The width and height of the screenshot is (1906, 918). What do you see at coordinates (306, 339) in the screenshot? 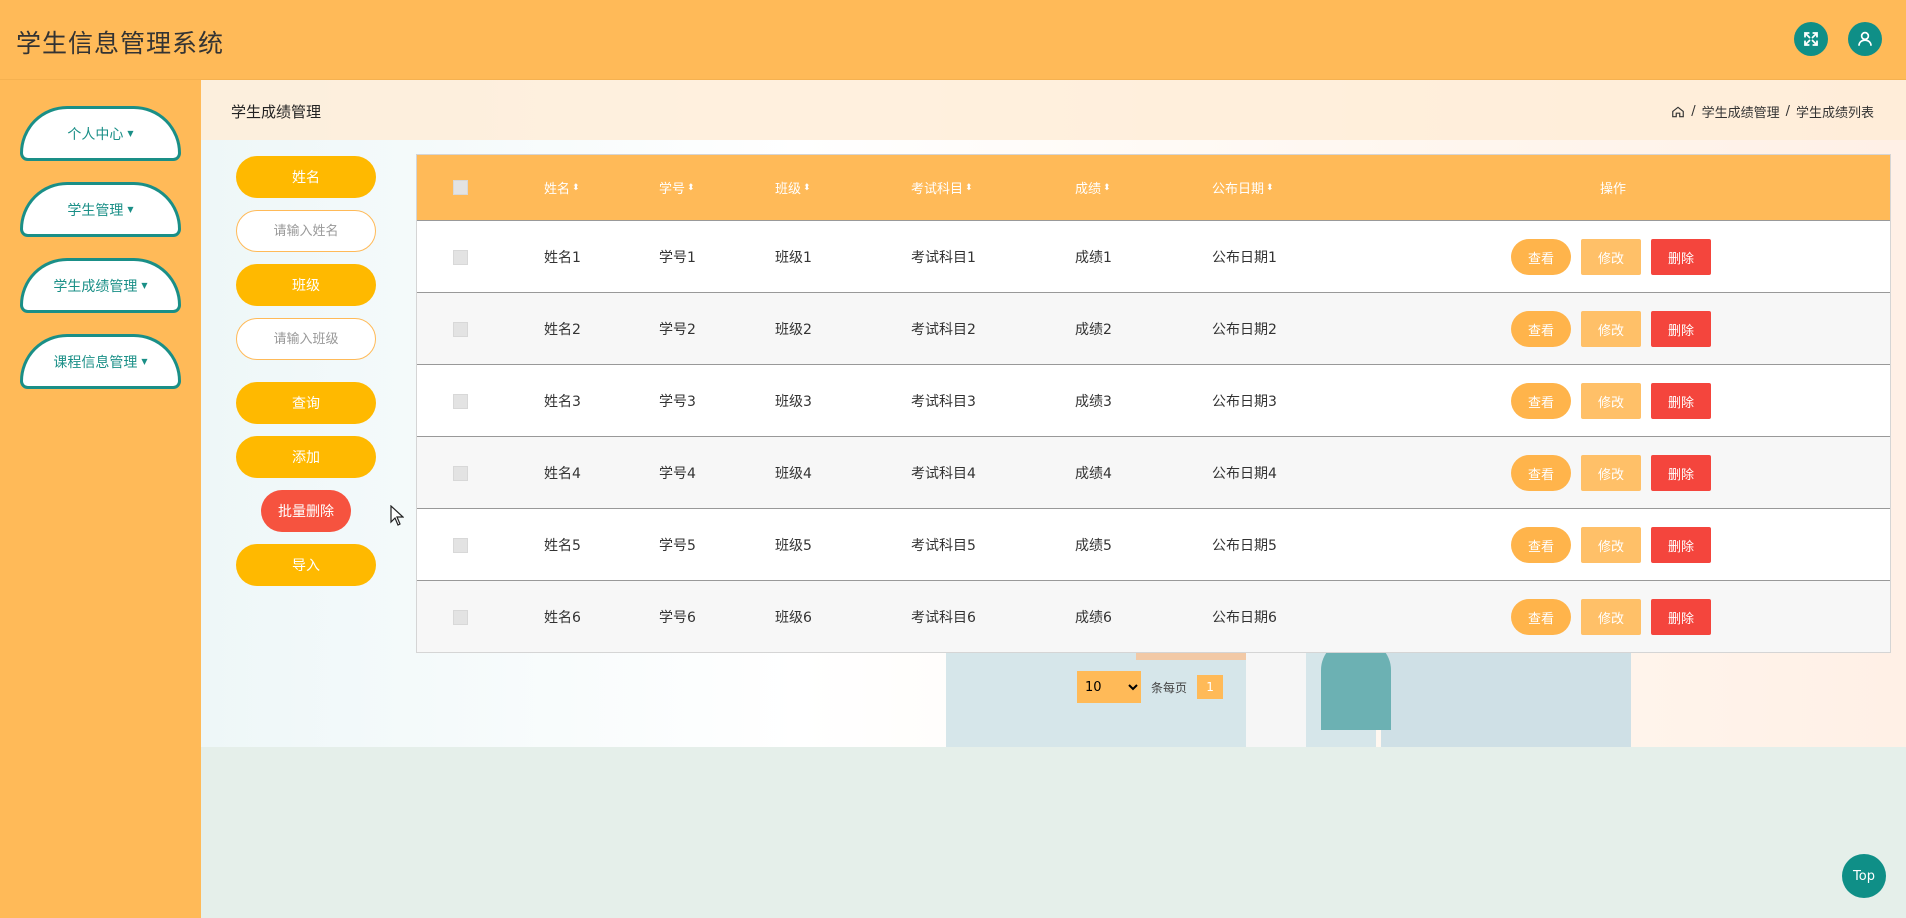
I see `class-search-input` at bounding box center [306, 339].